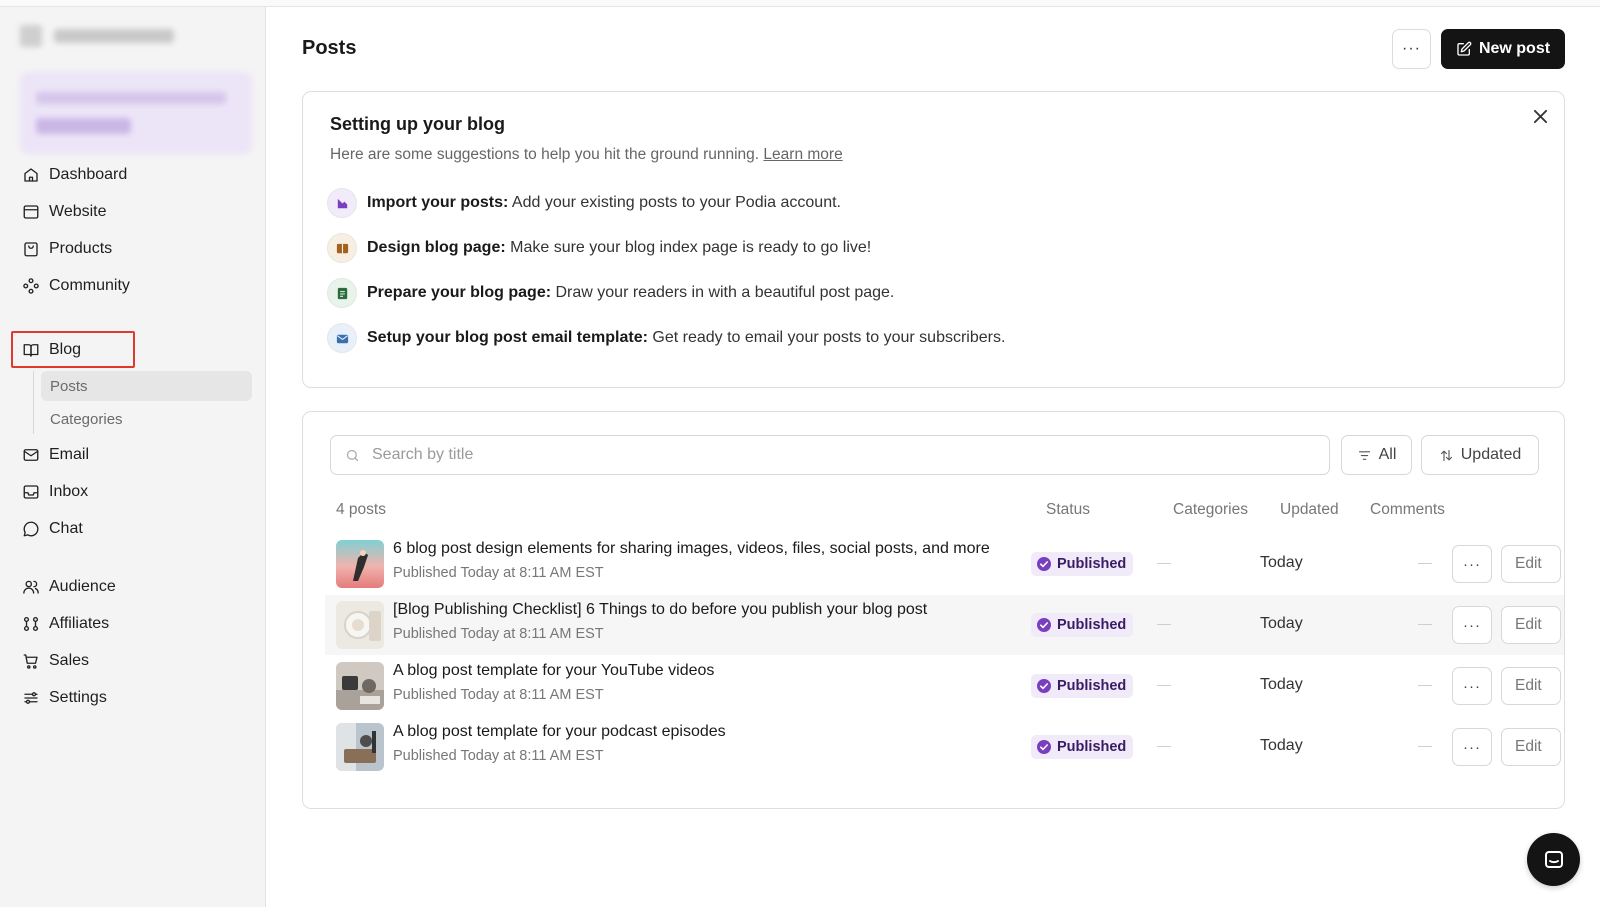 This screenshot has height=907, width=1600. I want to click on sort-arrows-icon, so click(1446, 455).